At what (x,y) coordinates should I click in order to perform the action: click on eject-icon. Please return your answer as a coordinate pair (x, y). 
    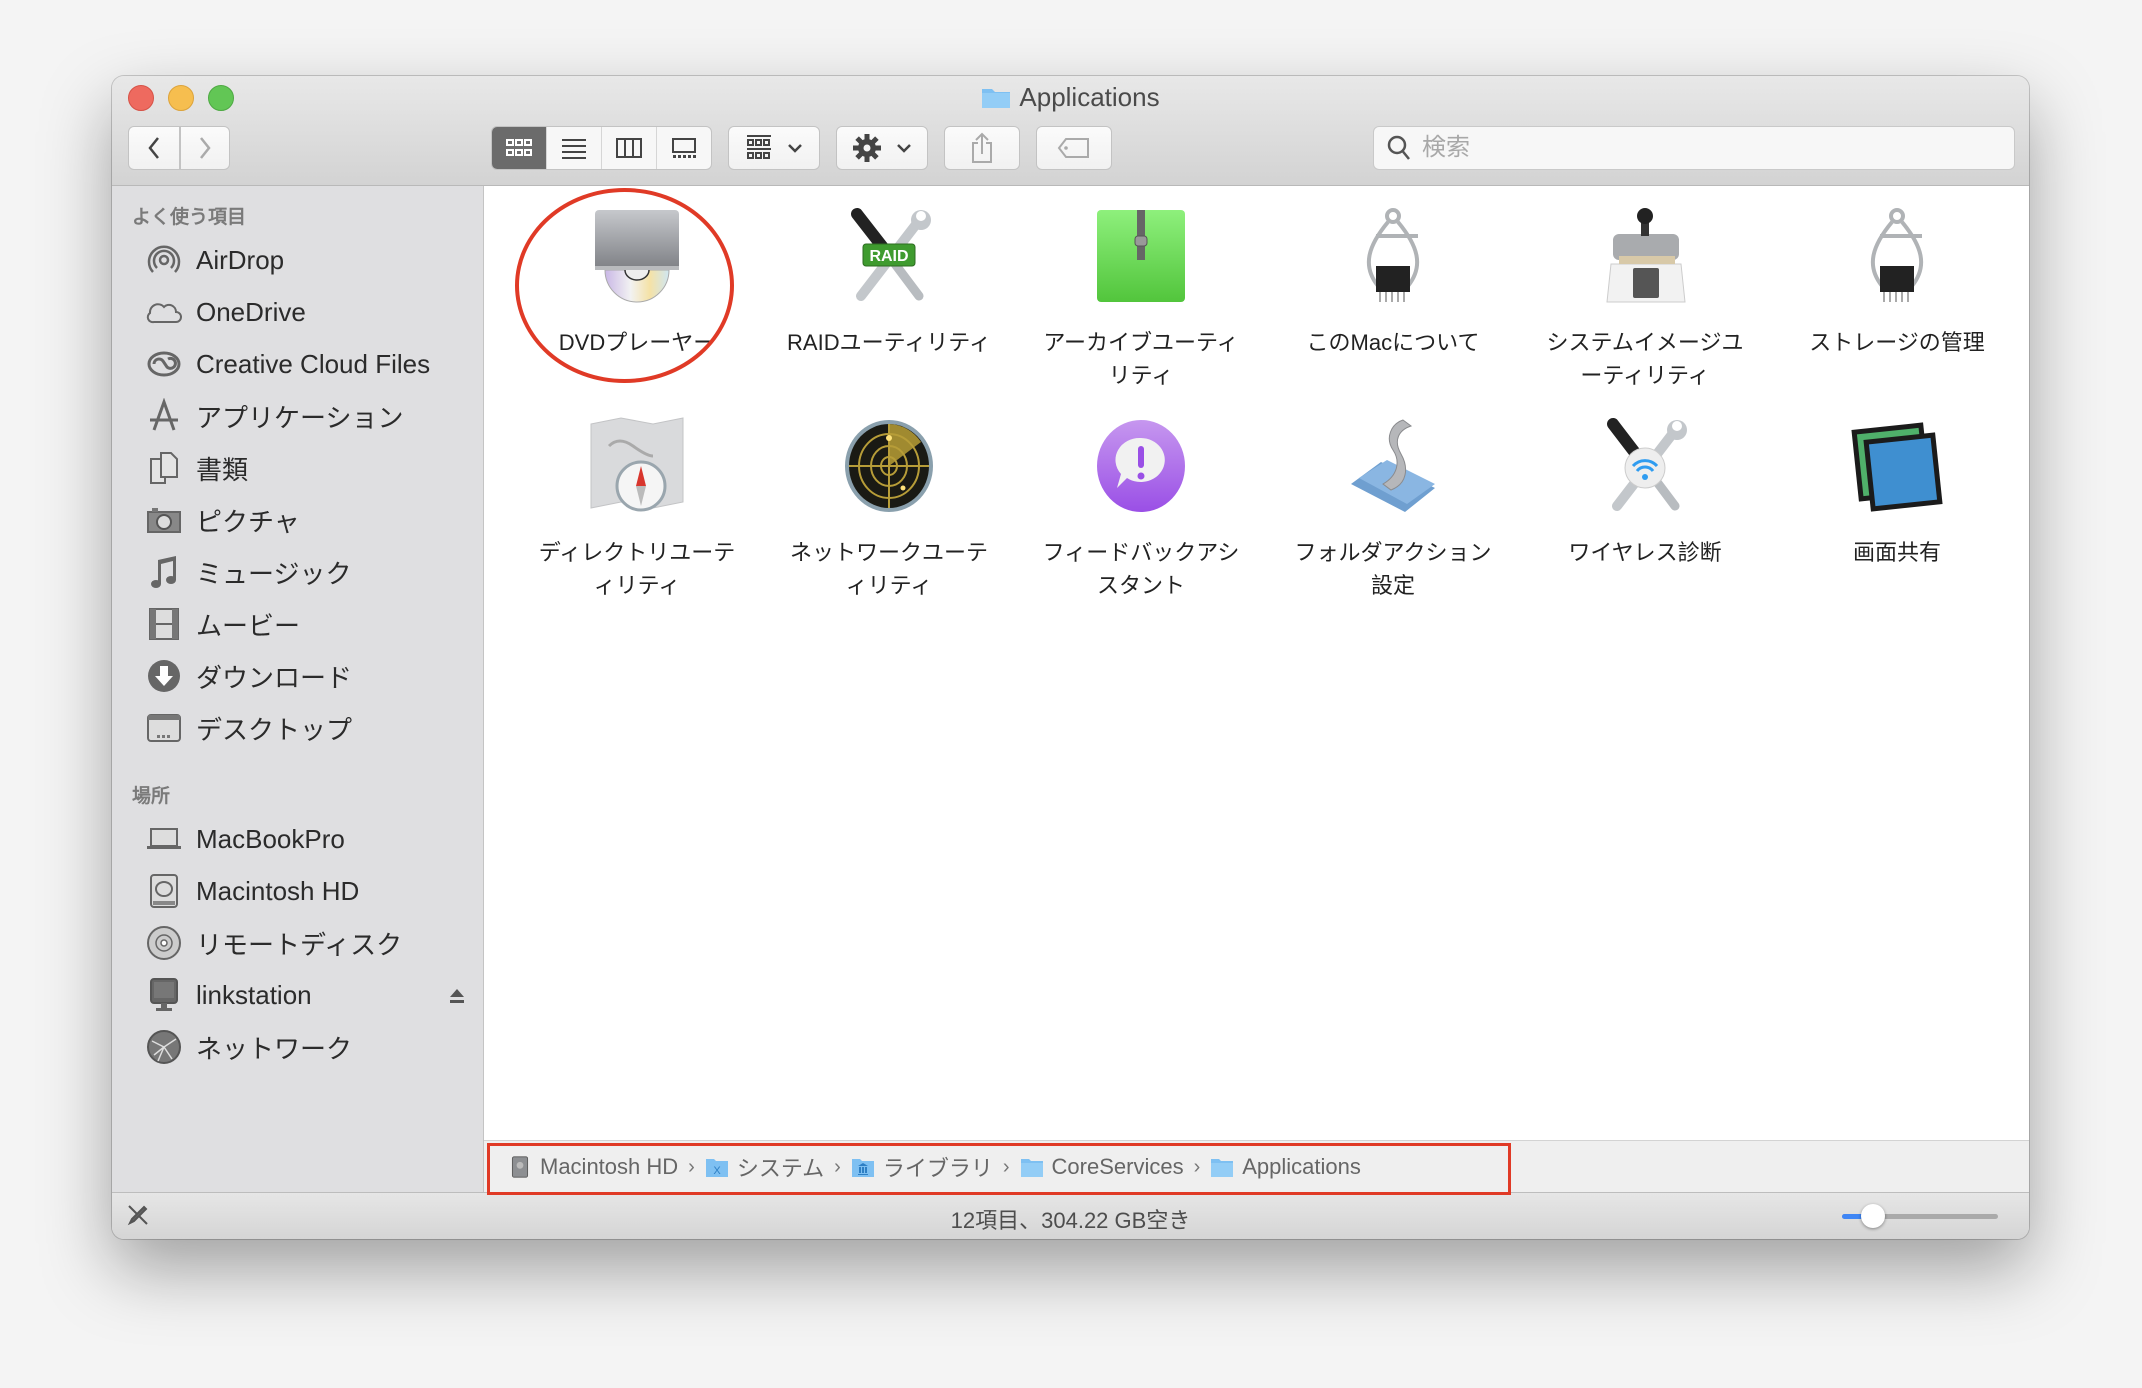
    Looking at the image, I should click on (457, 996).